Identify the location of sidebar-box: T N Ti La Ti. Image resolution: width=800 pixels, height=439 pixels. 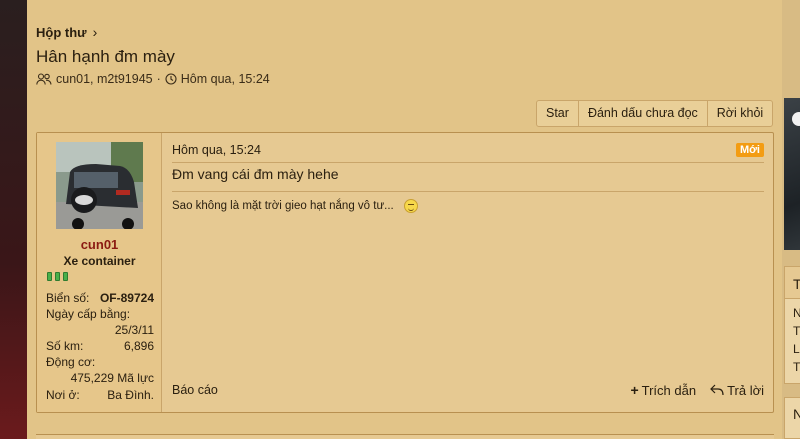
(792, 325).